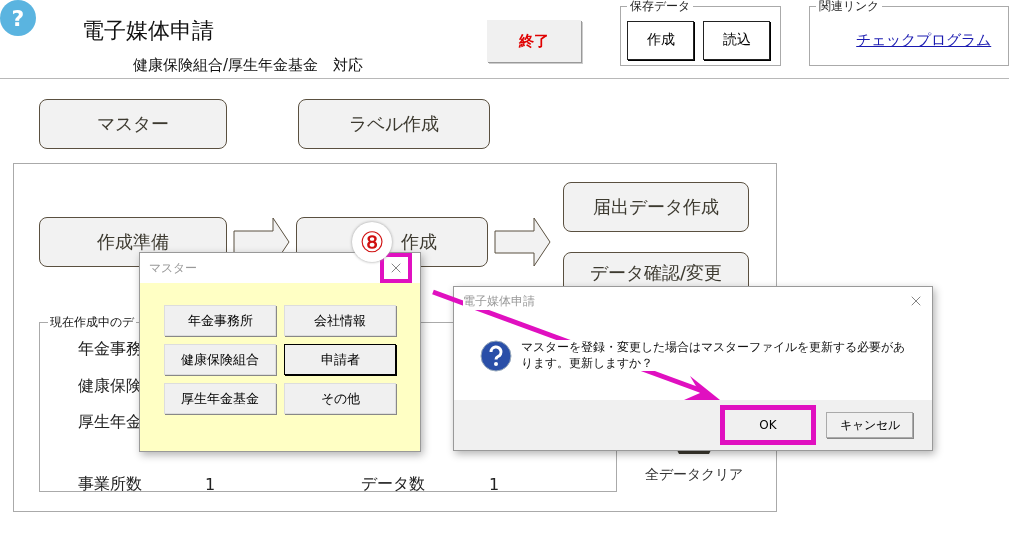 The height and width of the screenshot is (534, 1009). Describe the element at coordinates (534, 41) in the screenshot. I see `exit-button: 終了` at that location.